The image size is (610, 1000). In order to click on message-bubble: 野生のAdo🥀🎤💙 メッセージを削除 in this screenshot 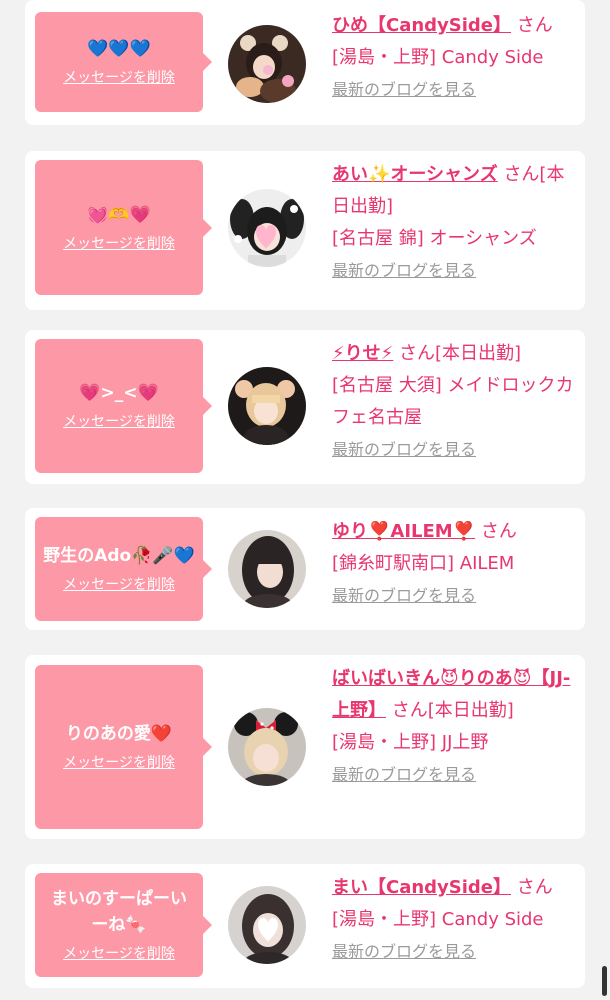, I will do `click(123, 569)`.